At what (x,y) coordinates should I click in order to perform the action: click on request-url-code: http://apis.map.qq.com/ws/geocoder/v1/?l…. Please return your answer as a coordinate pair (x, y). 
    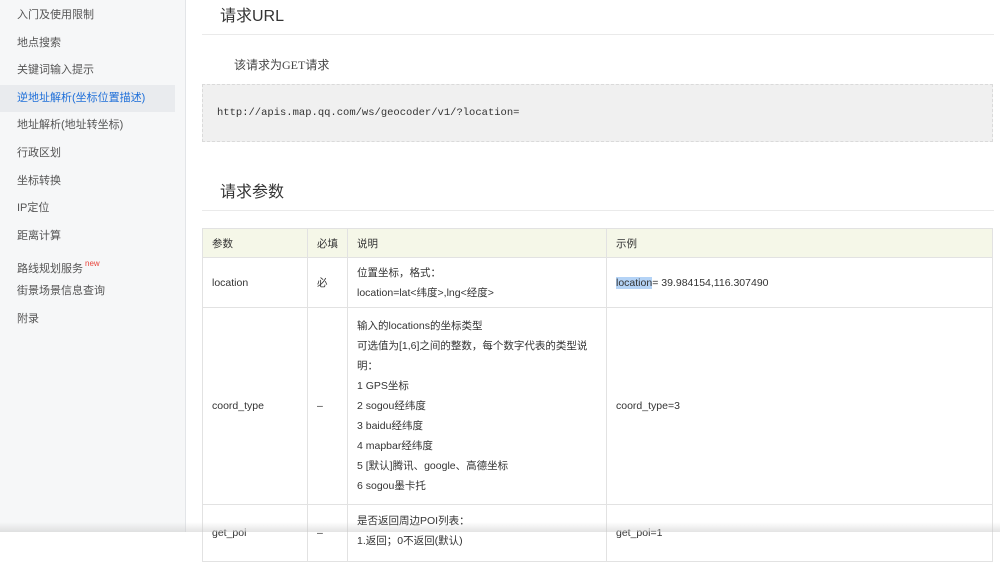
    Looking at the image, I should click on (368, 113).